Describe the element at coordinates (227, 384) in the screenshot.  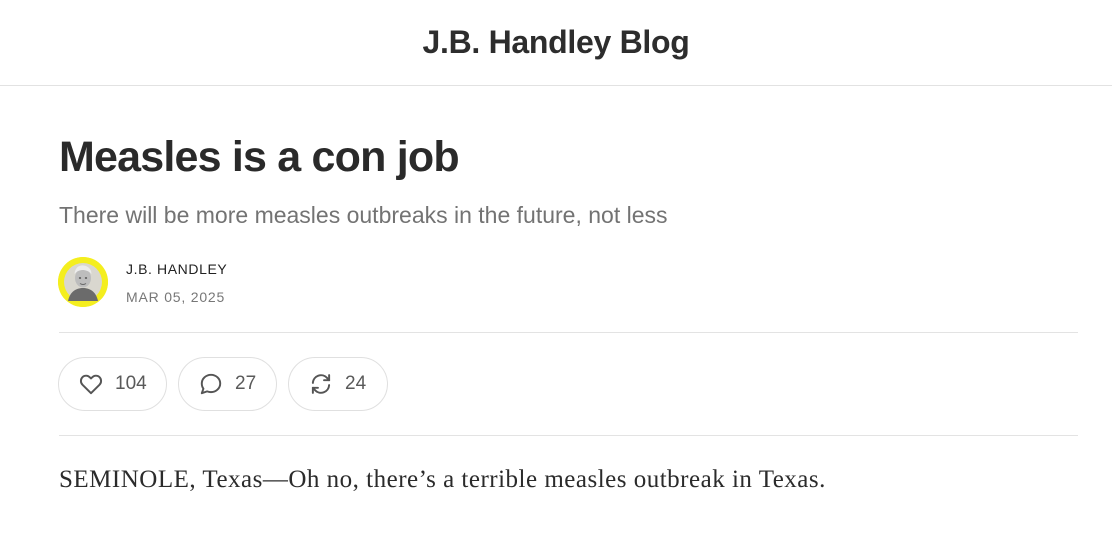
I see `comment-button: 27` at that location.